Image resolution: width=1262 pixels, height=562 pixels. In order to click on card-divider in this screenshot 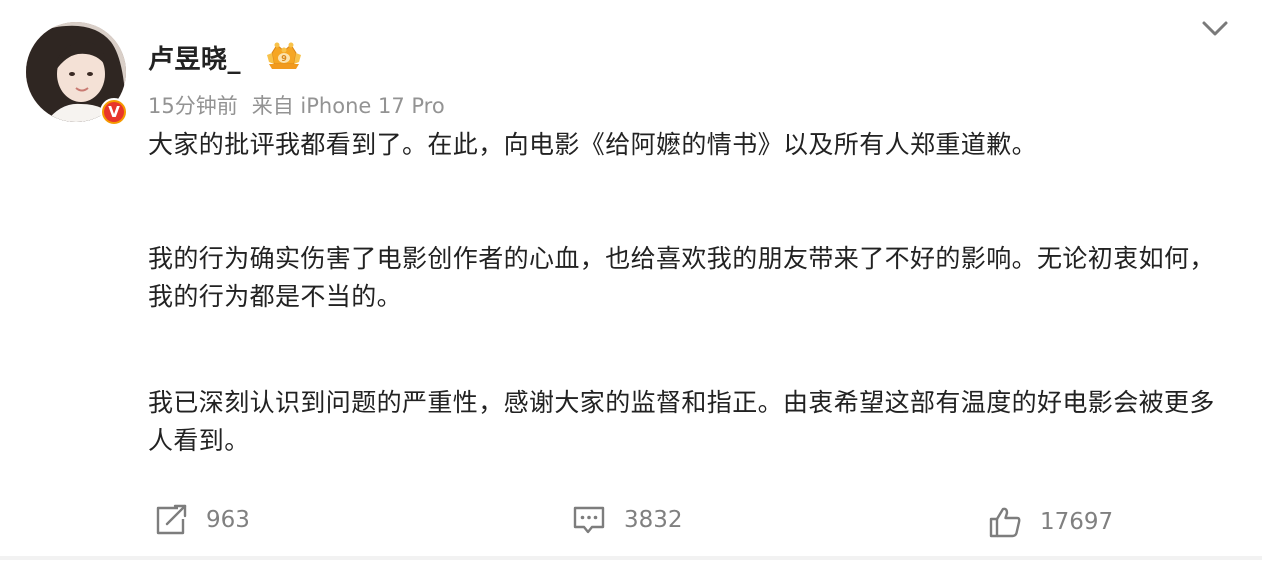, I will do `click(631, 558)`.